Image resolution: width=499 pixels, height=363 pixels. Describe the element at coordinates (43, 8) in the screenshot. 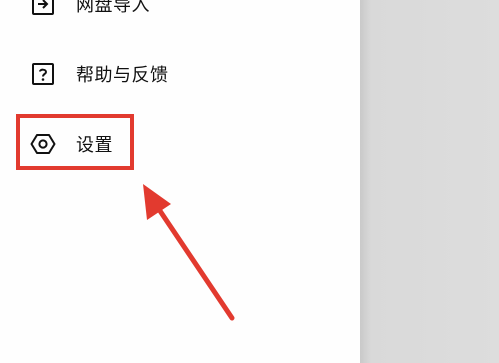

I see `import-icon` at that location.